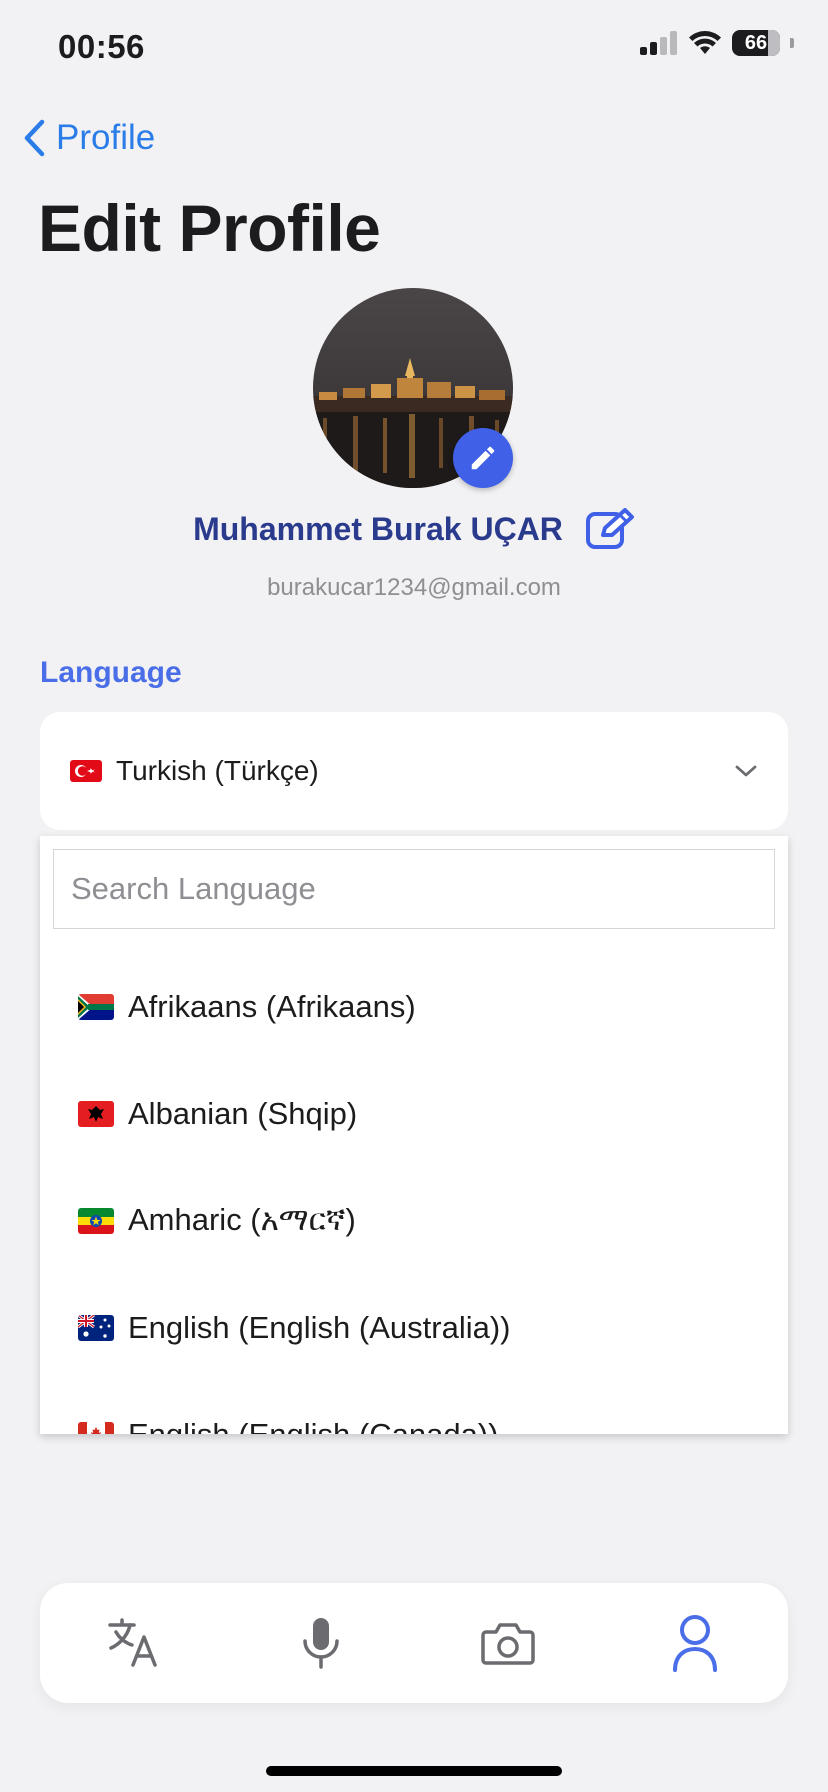 This screenshot has height=1792, width=828. I want to click on language-option-label: English (English (Australia)), so click(319, 1327).